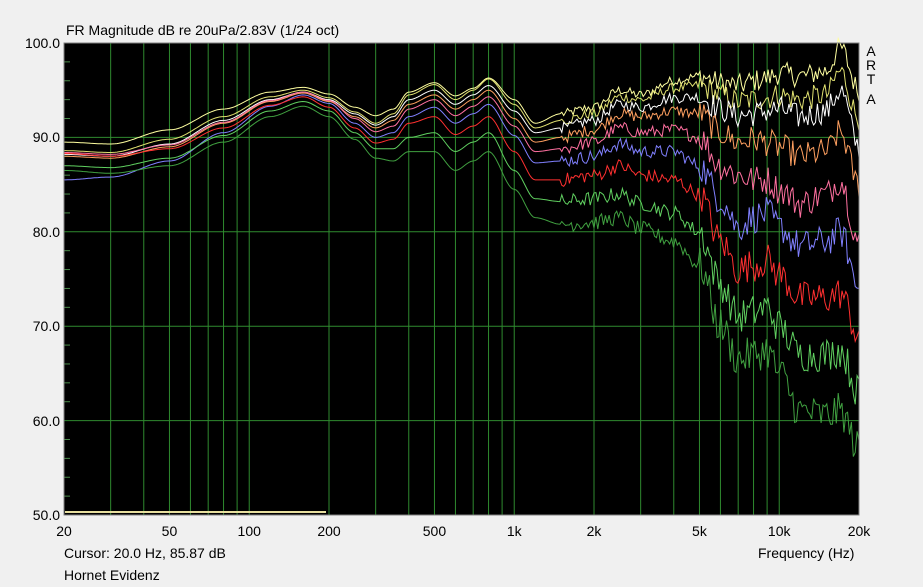 This screenshot has height=587, width=923. What do you see at coordinates (329, 531) in the screenshot?
I see `x-tick-label: 200` at bounding box center [329, 531].